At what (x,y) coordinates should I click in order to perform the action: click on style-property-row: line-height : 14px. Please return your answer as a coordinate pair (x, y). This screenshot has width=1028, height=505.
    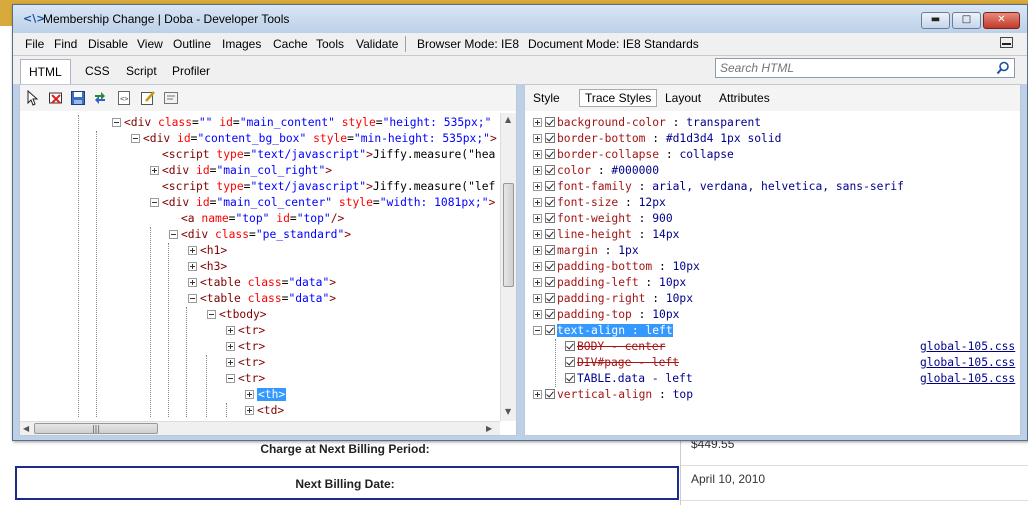
    Looking at the image, I should click on (606, 235).